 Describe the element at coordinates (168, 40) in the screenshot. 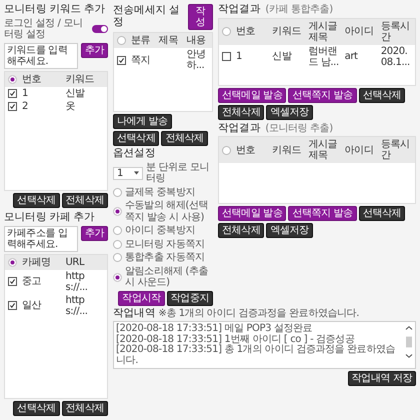

I see `column-header: 제목` at that location.